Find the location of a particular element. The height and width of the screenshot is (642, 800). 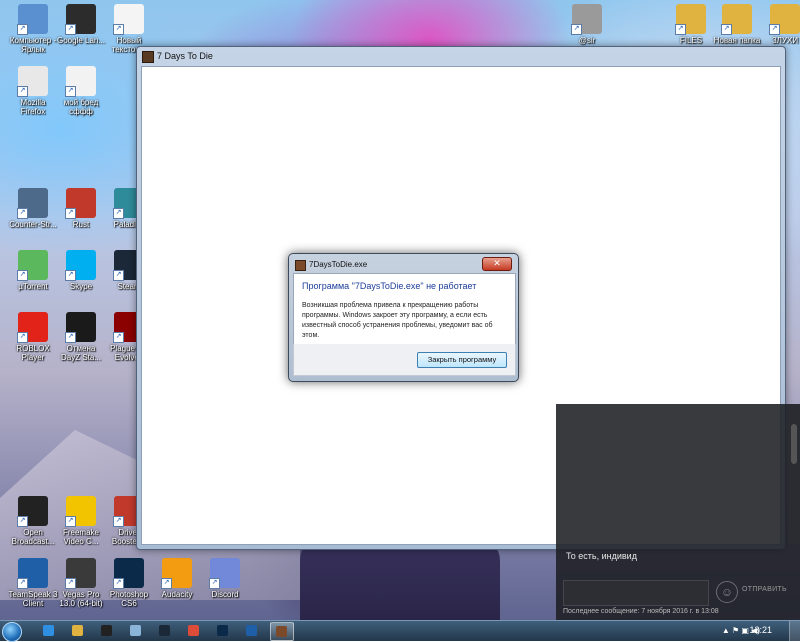

taskbar-item-obs is located at coordinates (107, 630).